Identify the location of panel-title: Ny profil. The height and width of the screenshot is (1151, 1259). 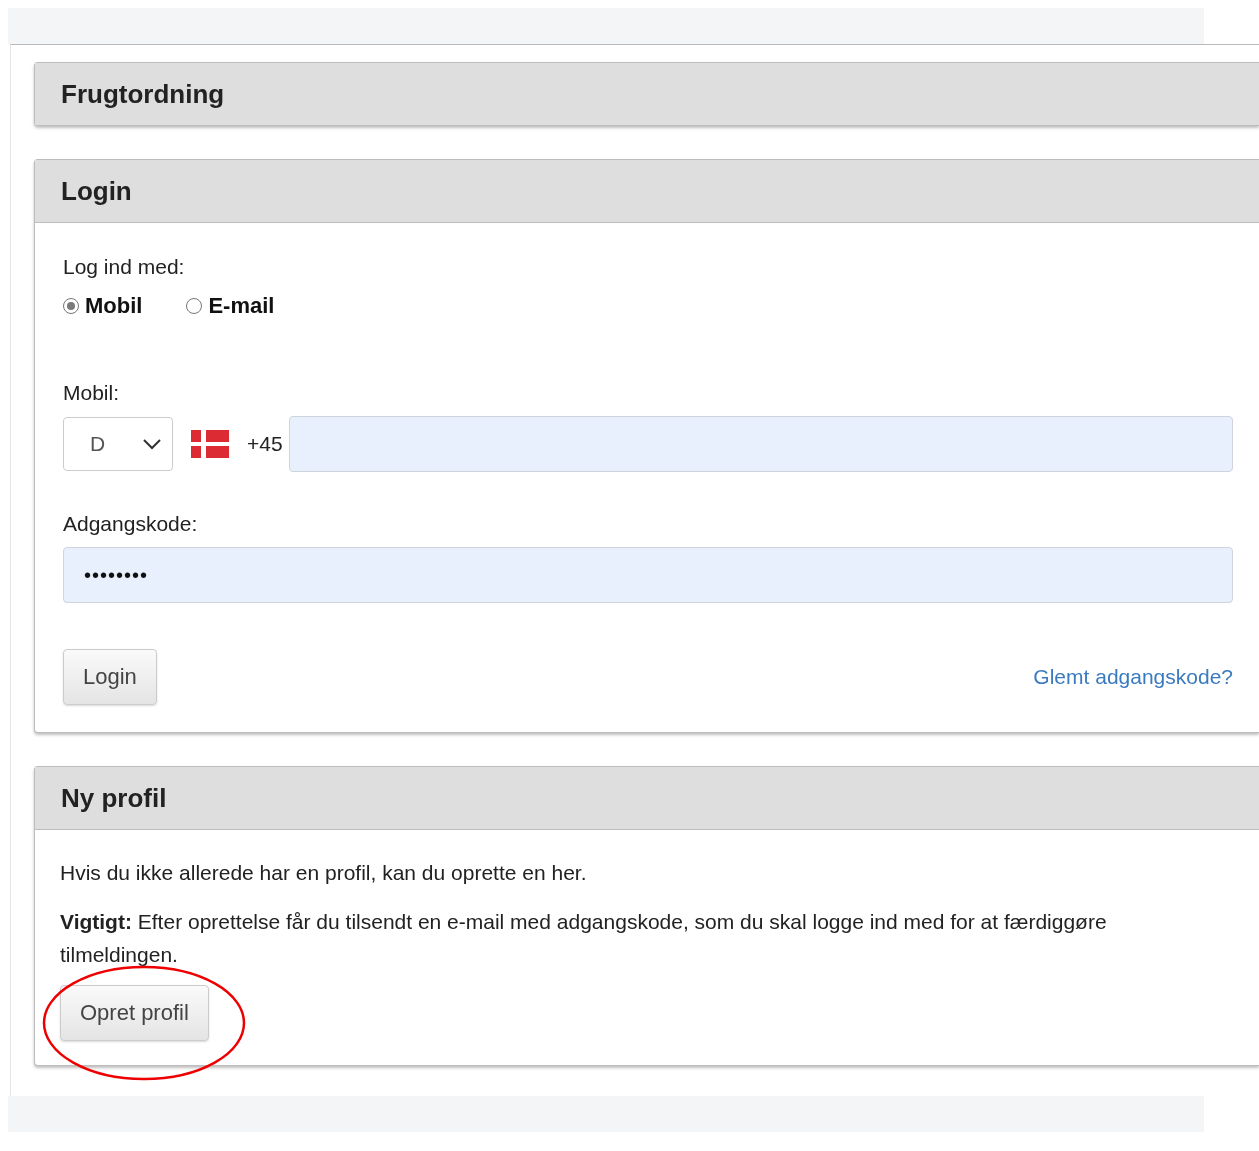
(647, 798).